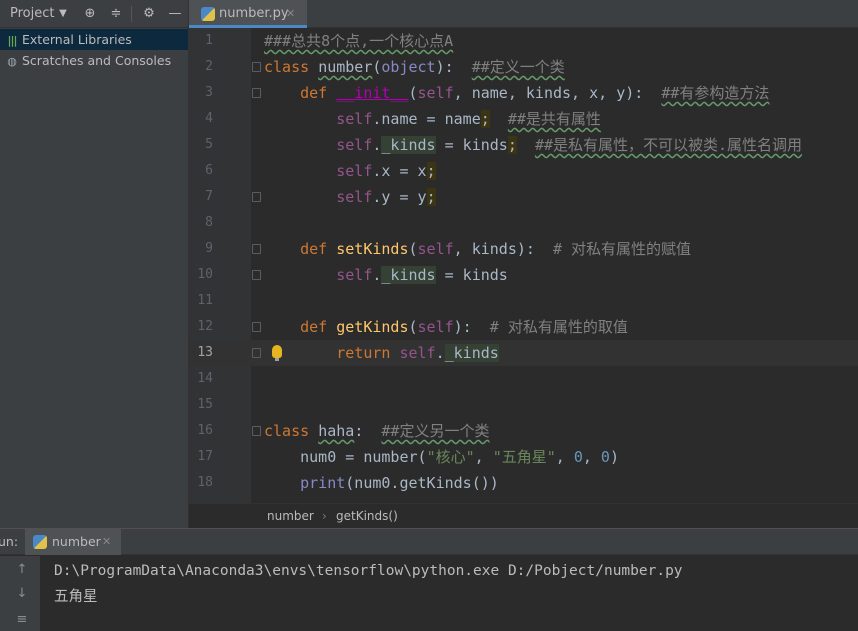 The image size is (858, 631). I want to click on code-line: 15, so click(523, 405).